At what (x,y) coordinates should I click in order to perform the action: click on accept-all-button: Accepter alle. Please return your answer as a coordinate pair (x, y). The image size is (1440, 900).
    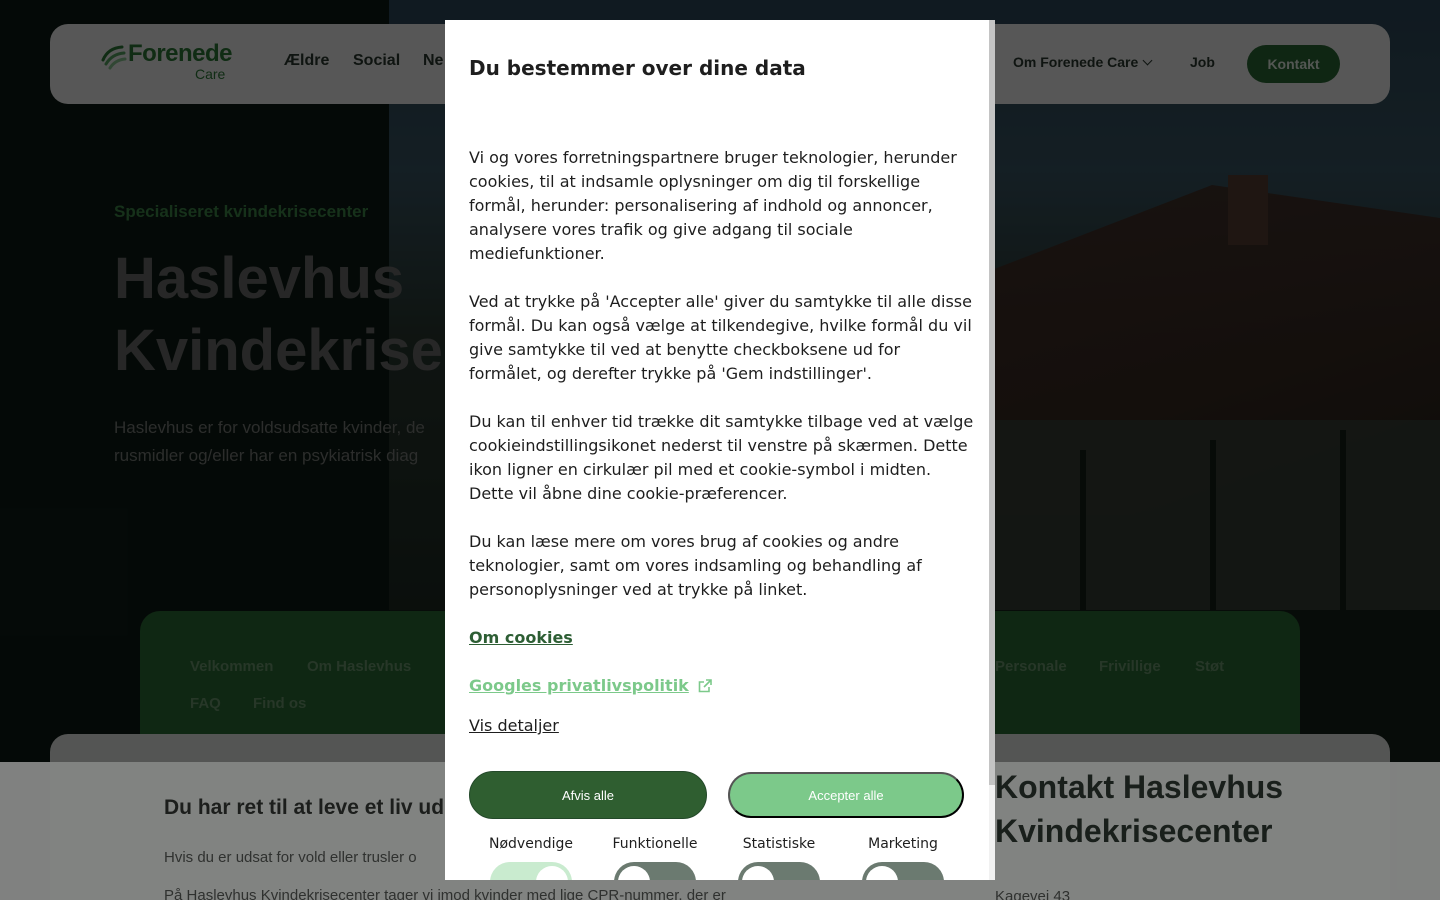
    Looking at the image, I should click on (846, 795).